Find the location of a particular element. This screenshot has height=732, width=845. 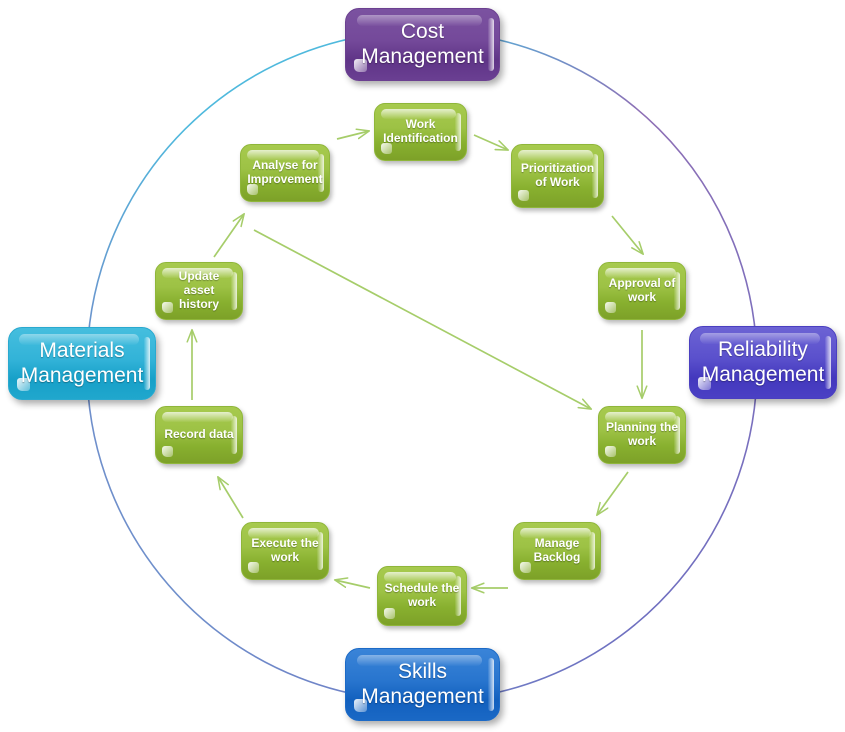

process-node-analyse-for-improvement: Analyse for Improvement is located at coordinates (285, 173).